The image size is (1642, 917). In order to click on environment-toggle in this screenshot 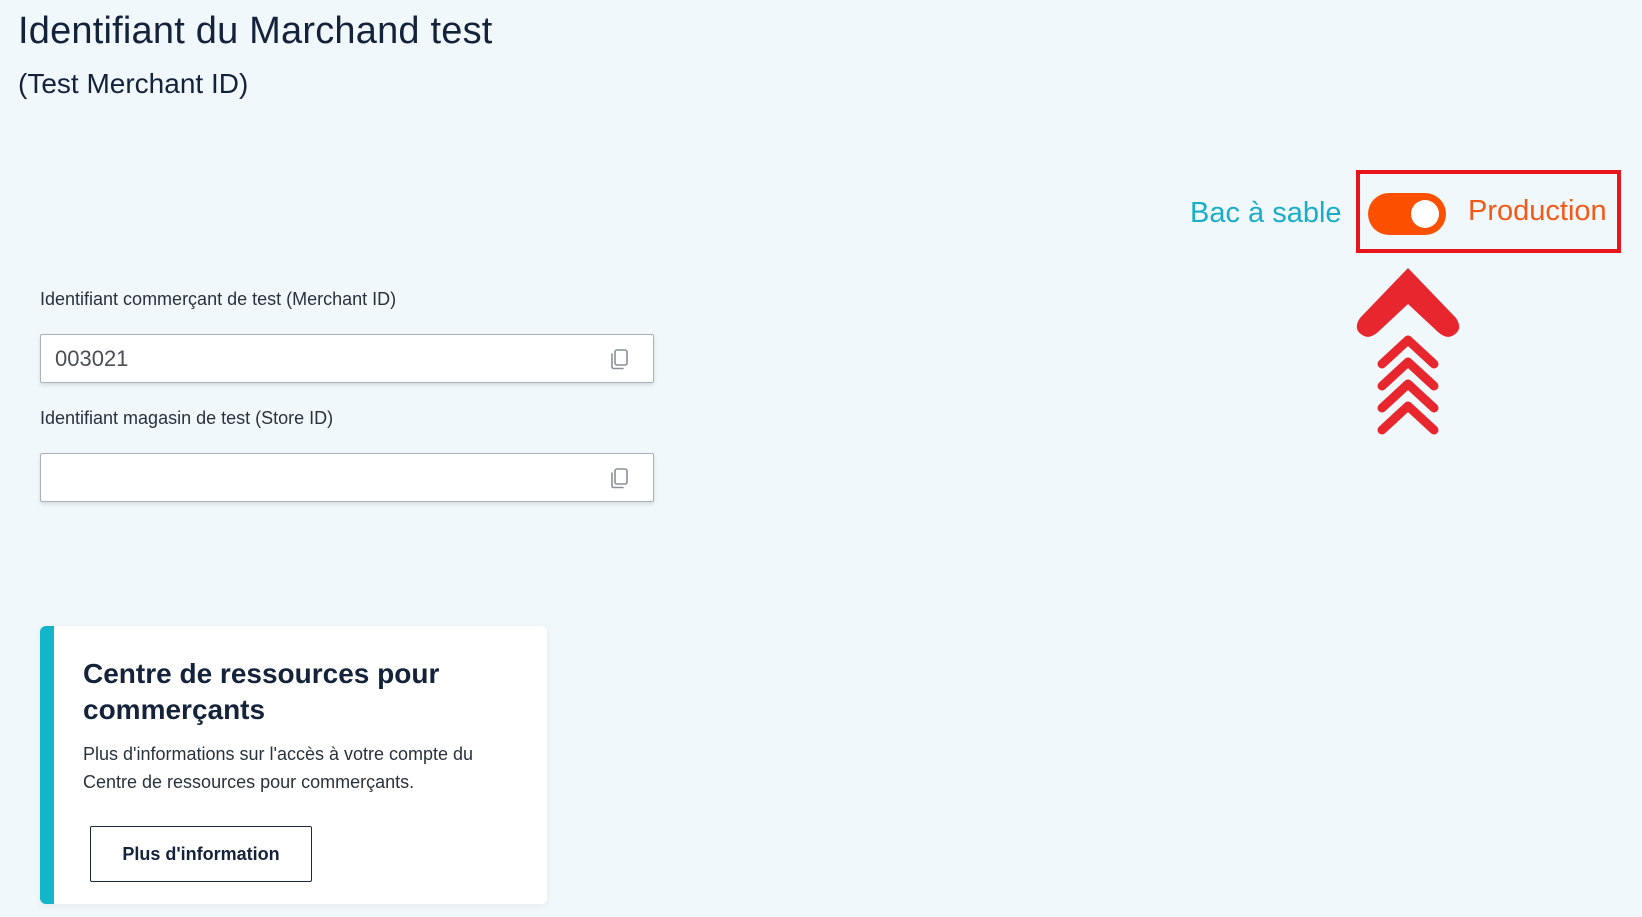, I will do `click(1407, 214)`.